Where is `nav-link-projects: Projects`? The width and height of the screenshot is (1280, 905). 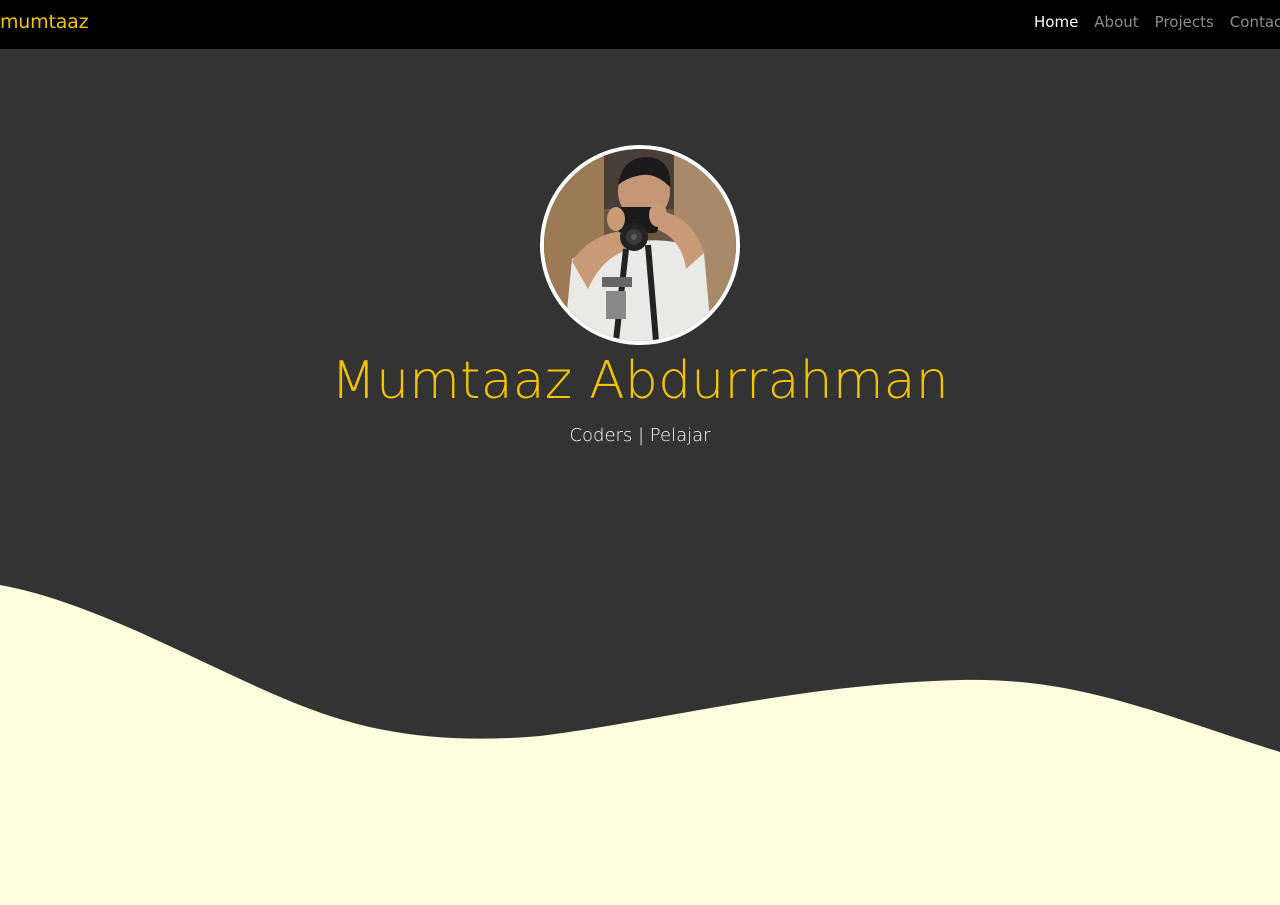
nav-link-projects: Projects is located at coordinates (1184, 22).